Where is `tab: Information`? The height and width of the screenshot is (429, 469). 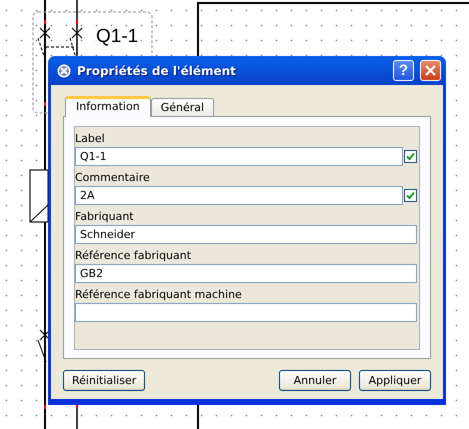 tab: Information is located at coordinates (108, 106).